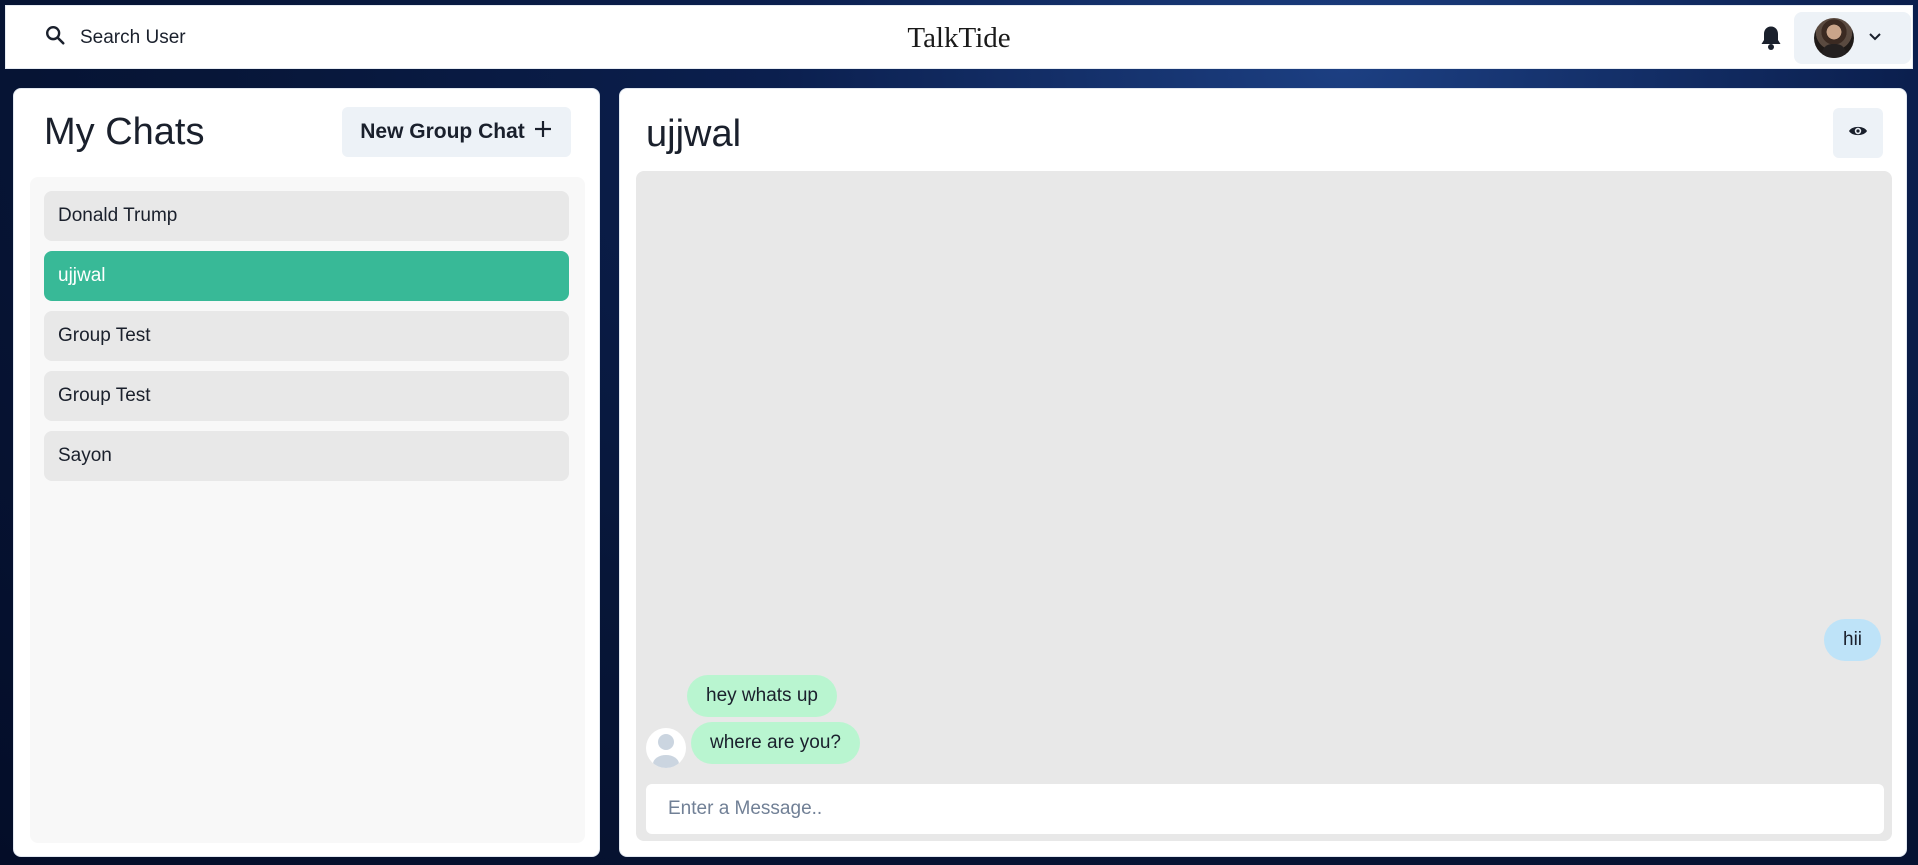 This screenshot has height=865, width=1918. Describe the element at coordinates (133, 37) in the screenshot. I see `search-user-label: Search User` at that location.